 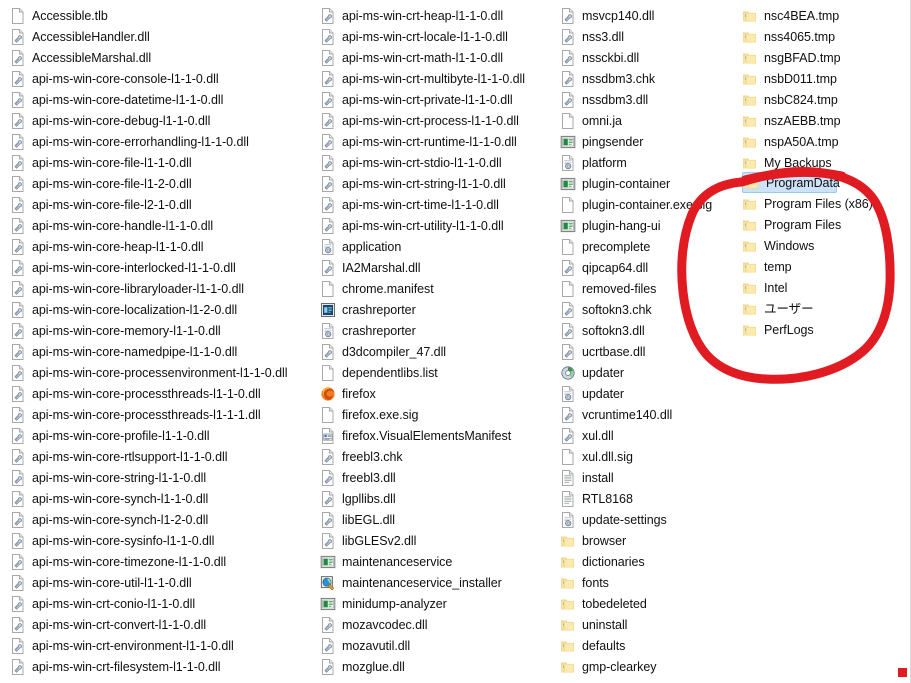 What do you see at coordinates (640, 246) in the screenshot?
I see `file-list-item: precomplete` at bounding box center [640, 246].